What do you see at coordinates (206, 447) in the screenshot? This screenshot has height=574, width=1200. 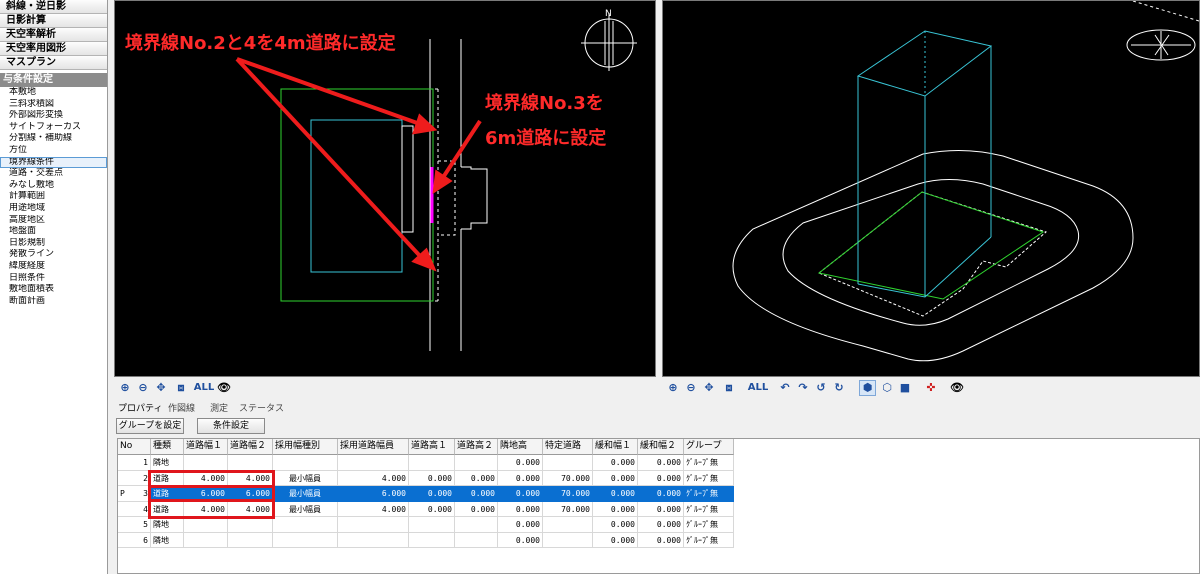 I see `column-header: 道路幅１` at bounding box center [206, 447].